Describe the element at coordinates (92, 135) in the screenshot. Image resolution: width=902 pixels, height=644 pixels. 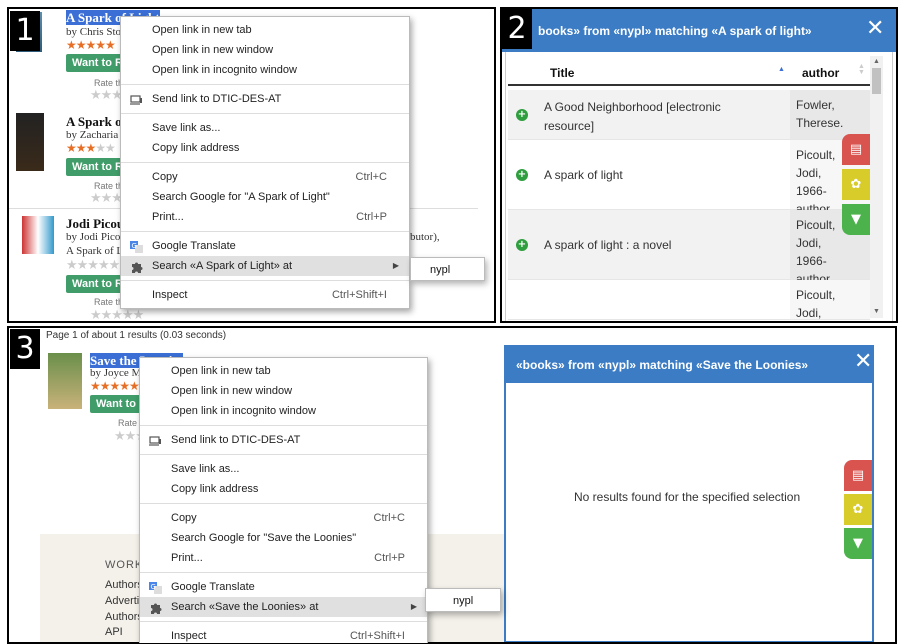
I see `book-author: by Zacharia` at that location.